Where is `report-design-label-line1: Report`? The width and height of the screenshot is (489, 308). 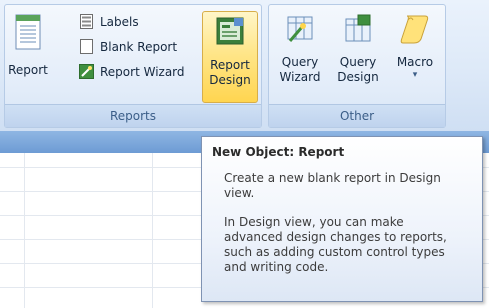
report-design-label-line1: Report is located at coordinates (230, 65).